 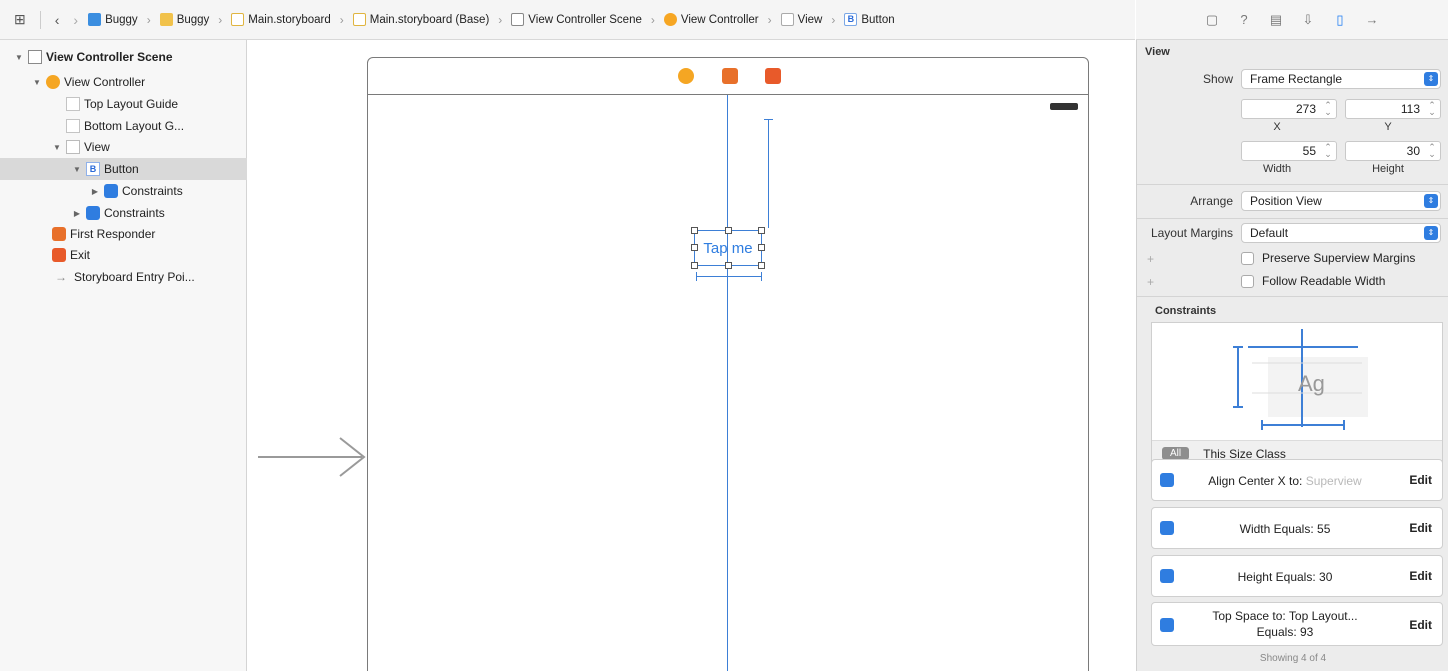 I want to click on outline-item-exit: Exit, so click(x=123, y=255).